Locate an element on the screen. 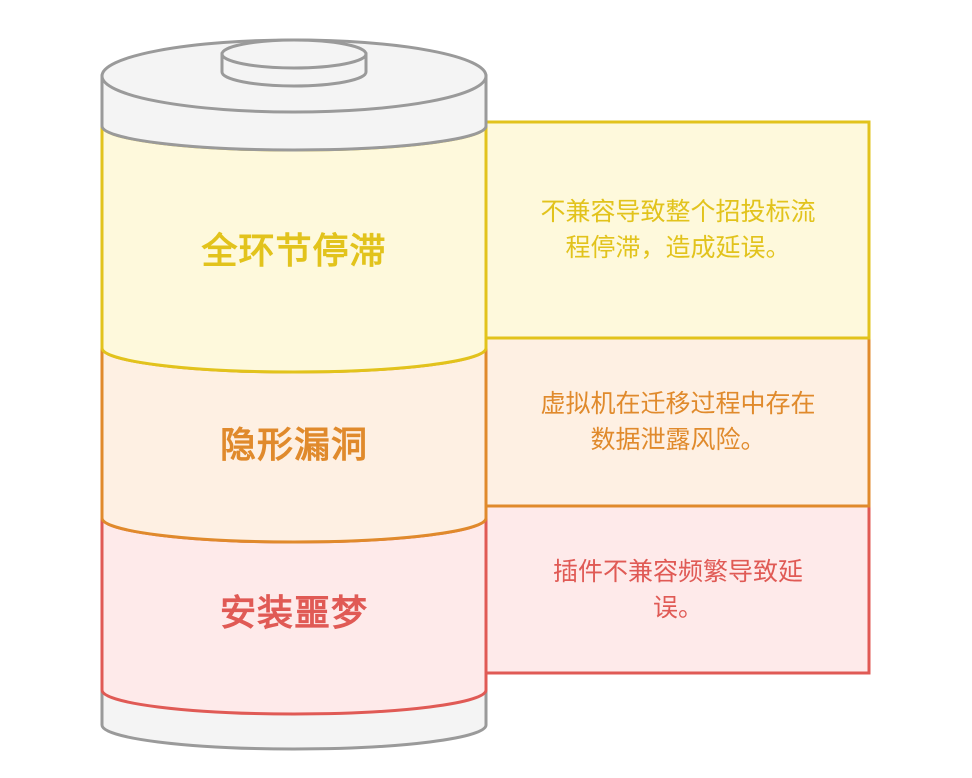 The height and width of the screenshot is (778, 972). description-leak: 虚拟机在迁移过程中存在数据泄露风险。 is located at coordinates (678, 422).